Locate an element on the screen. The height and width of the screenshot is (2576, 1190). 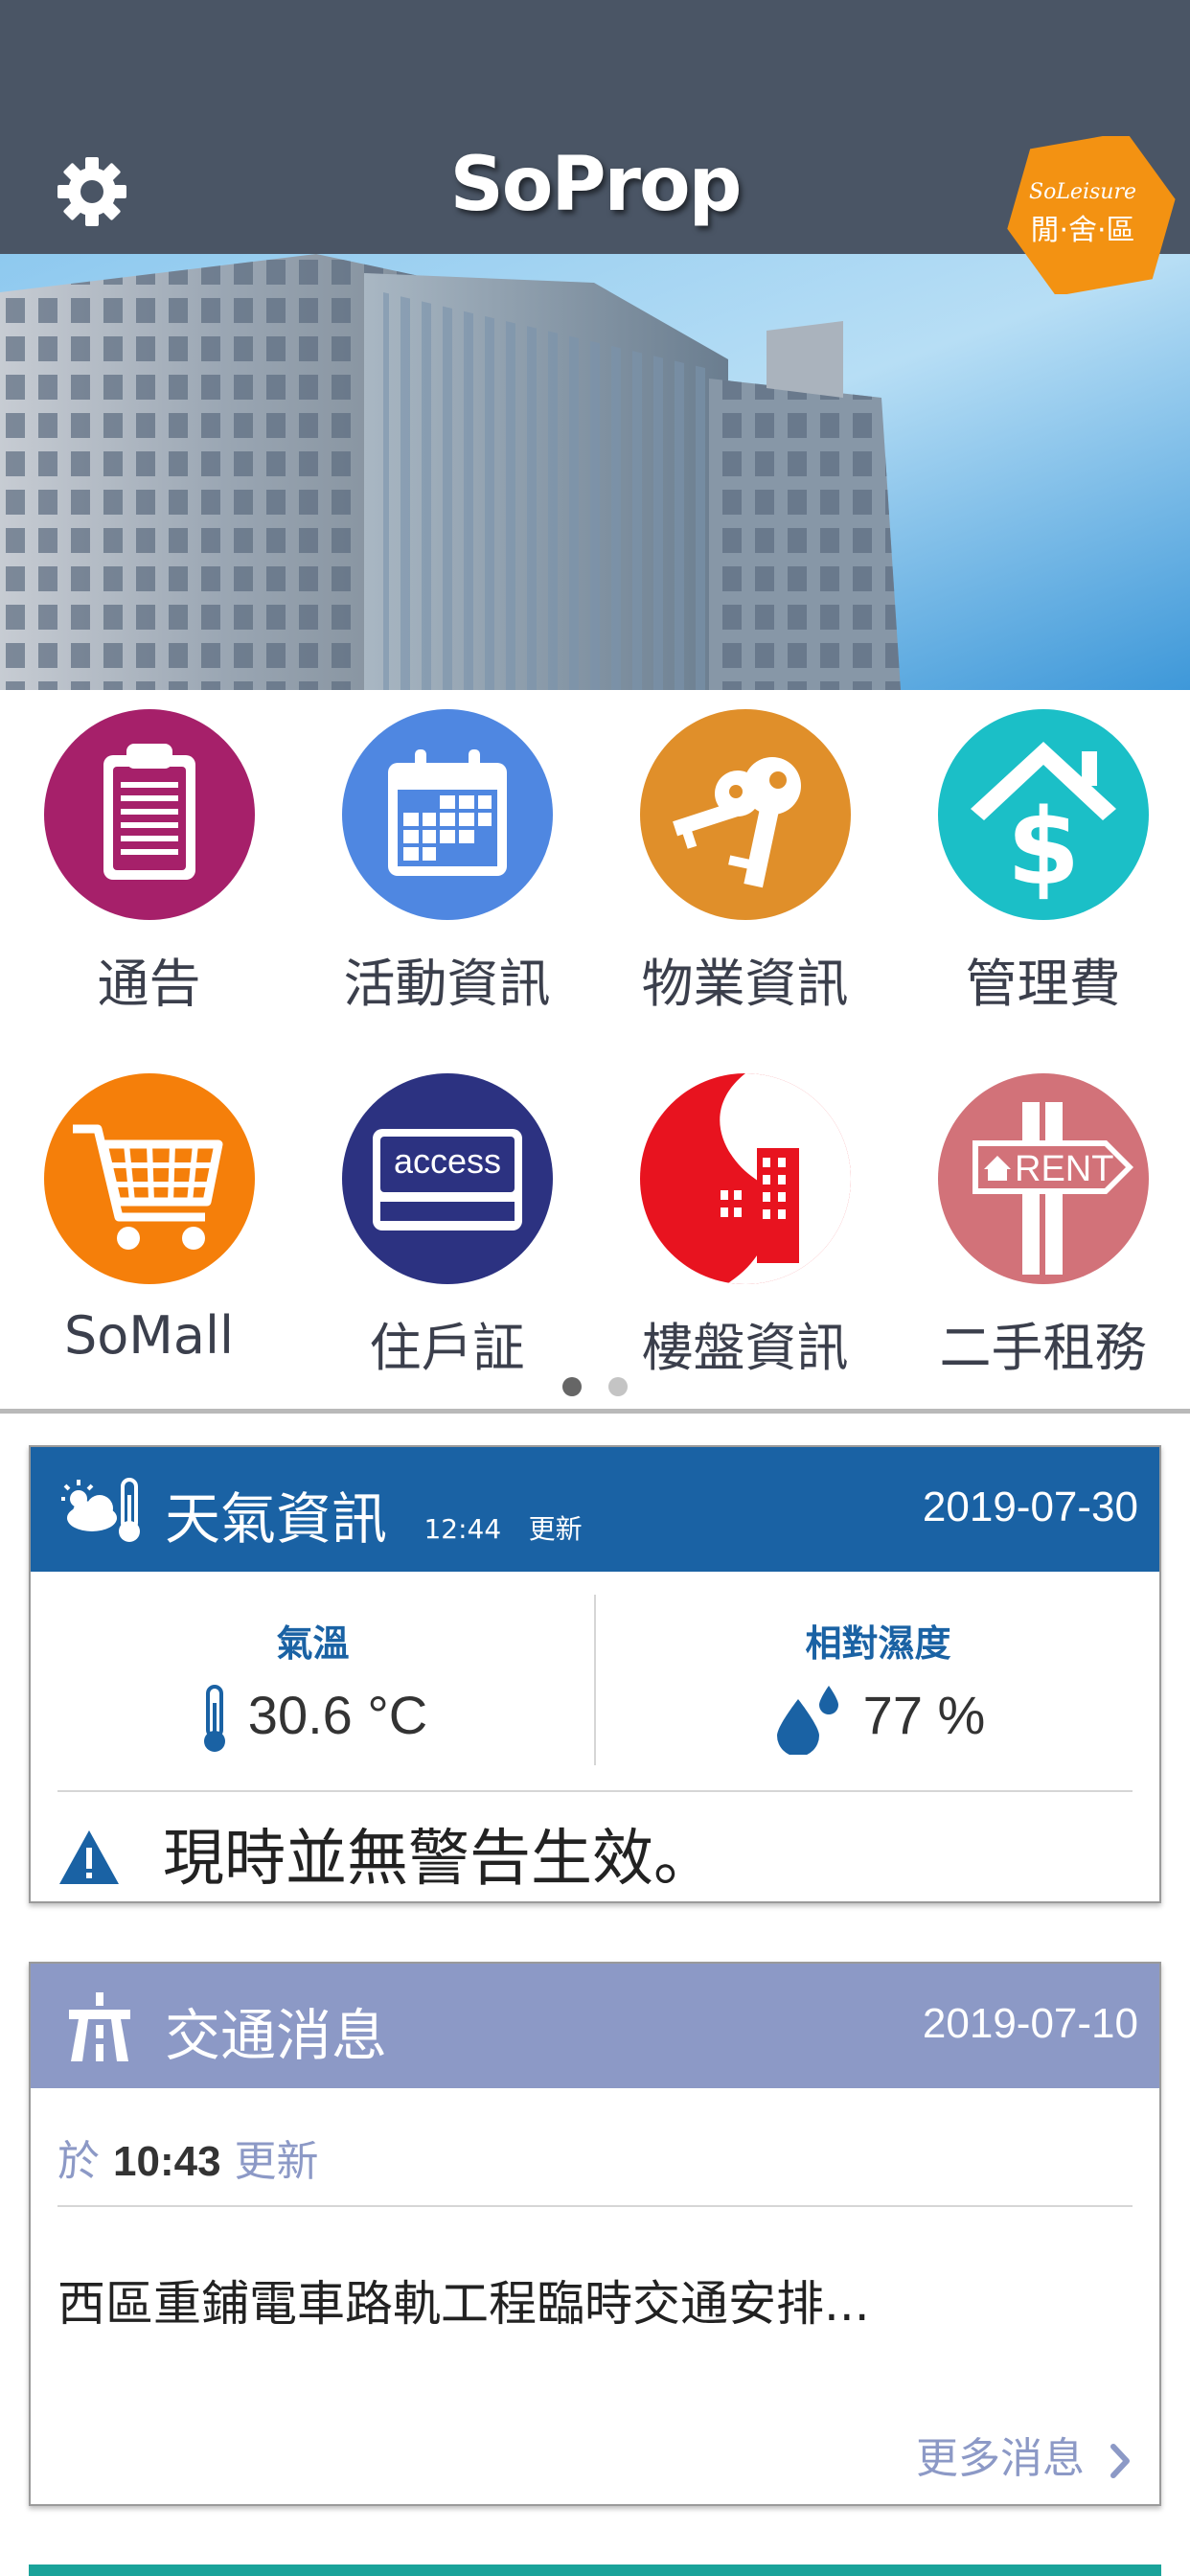
humidity-row: 77 % is located at coordinates (878, 1721).